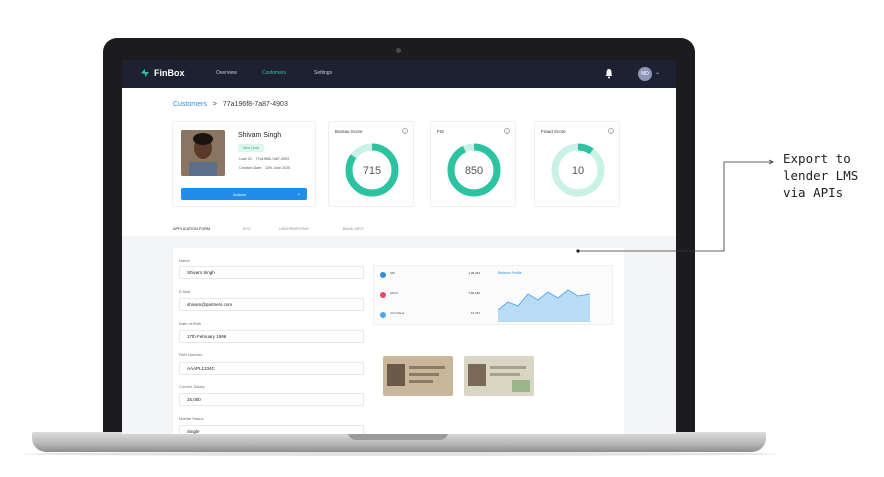 This screenshot has height=477, width=884. Describe the element at coordinates (675, 206) in the screenshot. I see `callout-connector` at that location.